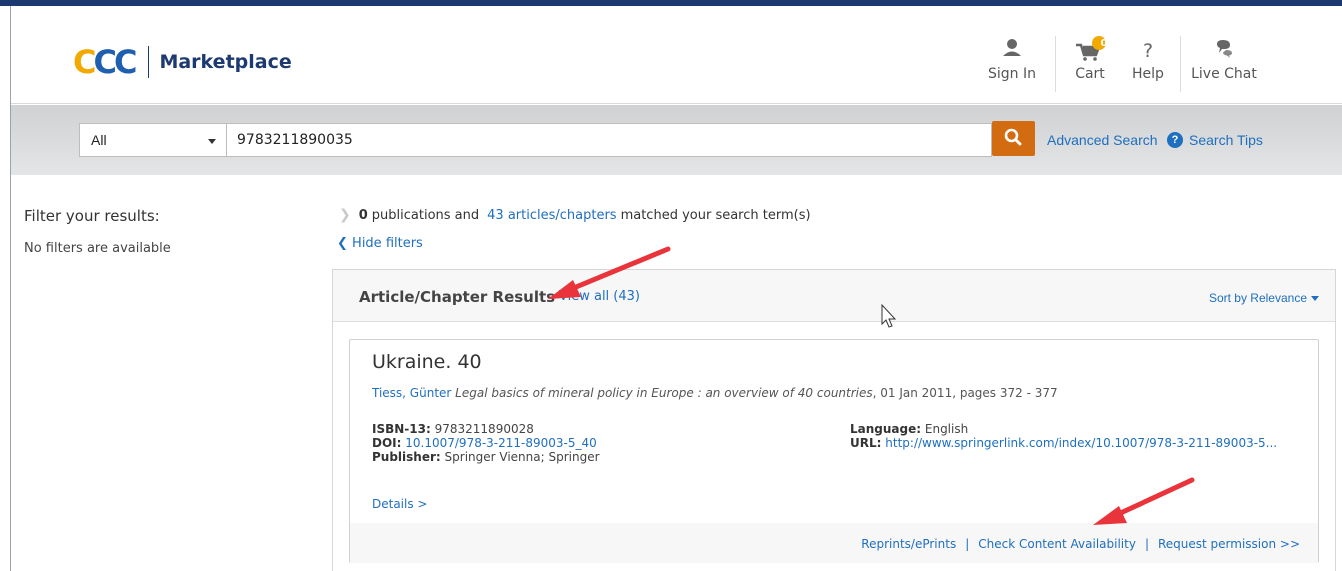 The width and height of the screenshot is (1342, 571). I want to click on help-button: ? Help, so click(1148, 63).